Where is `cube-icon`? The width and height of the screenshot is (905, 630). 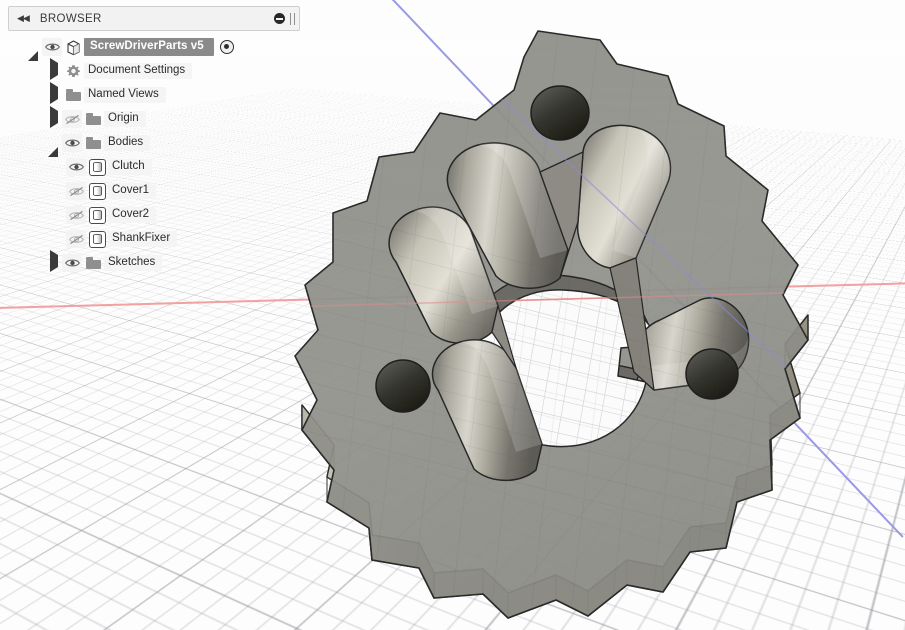
cube-icon is located at coordinates (73, 47).